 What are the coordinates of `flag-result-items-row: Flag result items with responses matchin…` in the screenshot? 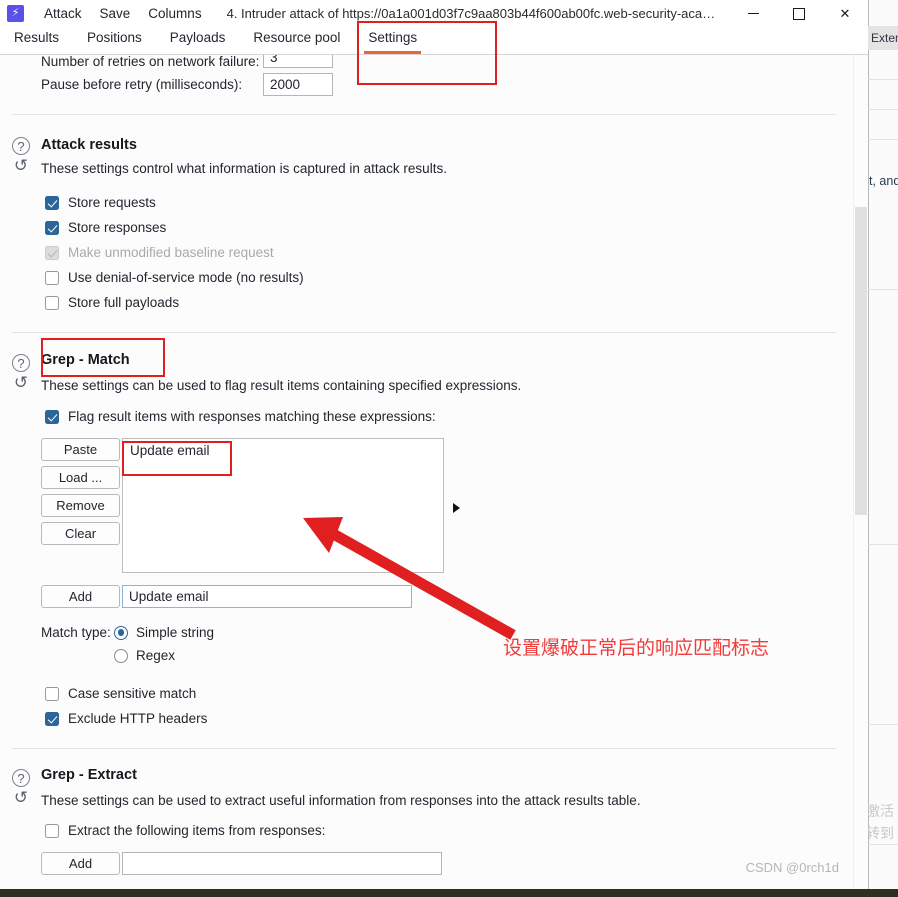 It's located at (448, 416).